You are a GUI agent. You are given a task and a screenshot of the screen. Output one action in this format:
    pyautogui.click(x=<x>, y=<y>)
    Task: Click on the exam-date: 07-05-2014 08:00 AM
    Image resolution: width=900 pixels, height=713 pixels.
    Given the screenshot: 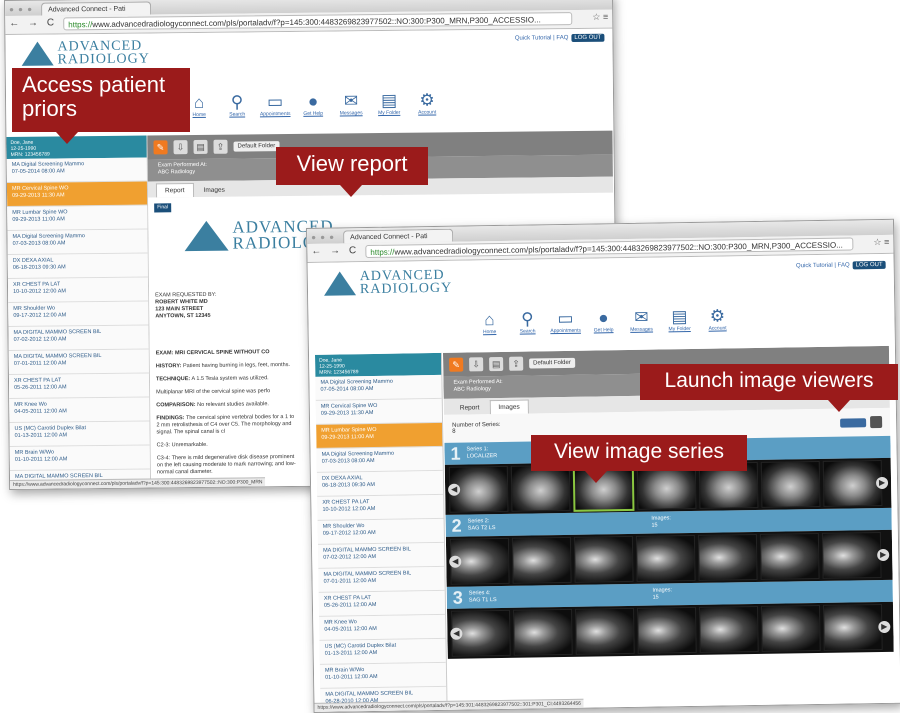 What is the action you would take?
    pyautogui.click(x=77, y=172)
    